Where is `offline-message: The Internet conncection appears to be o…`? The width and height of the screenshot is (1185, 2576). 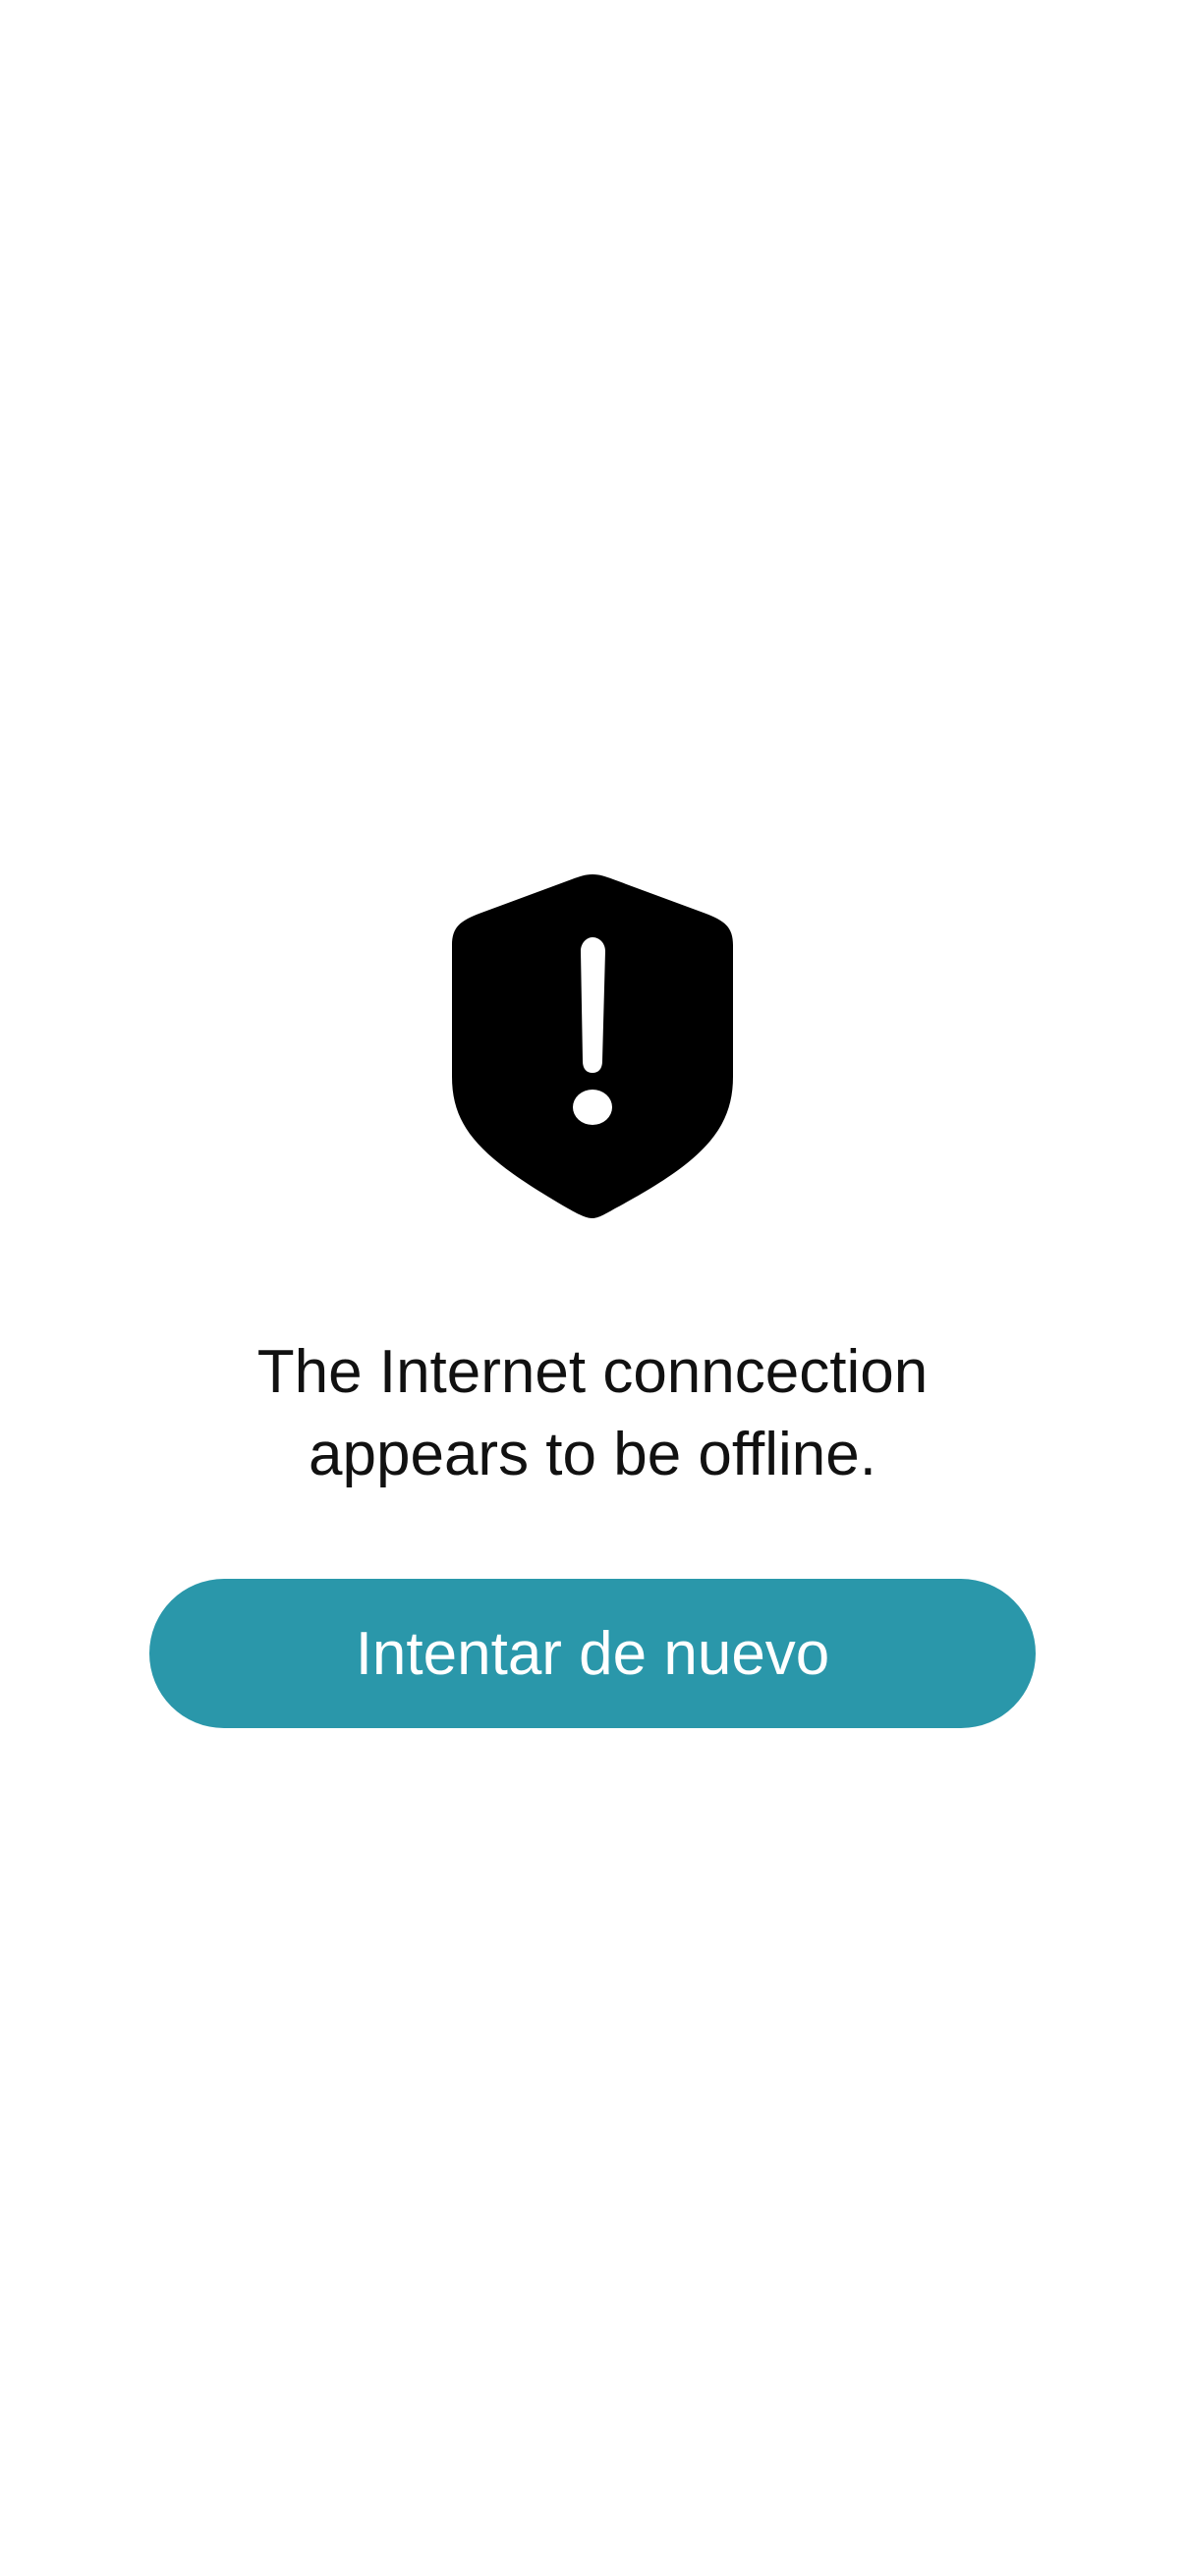
offline-message: The Internet conncection appears to be o… is located at coordinates (592, 1413).